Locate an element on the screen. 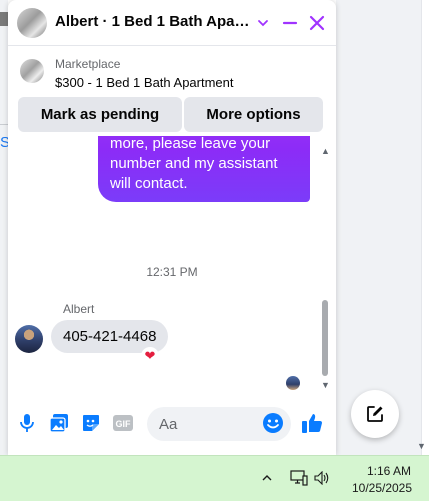 This screenshot has height=501, width=429. photo-icon is located at coordinates (59, 423).